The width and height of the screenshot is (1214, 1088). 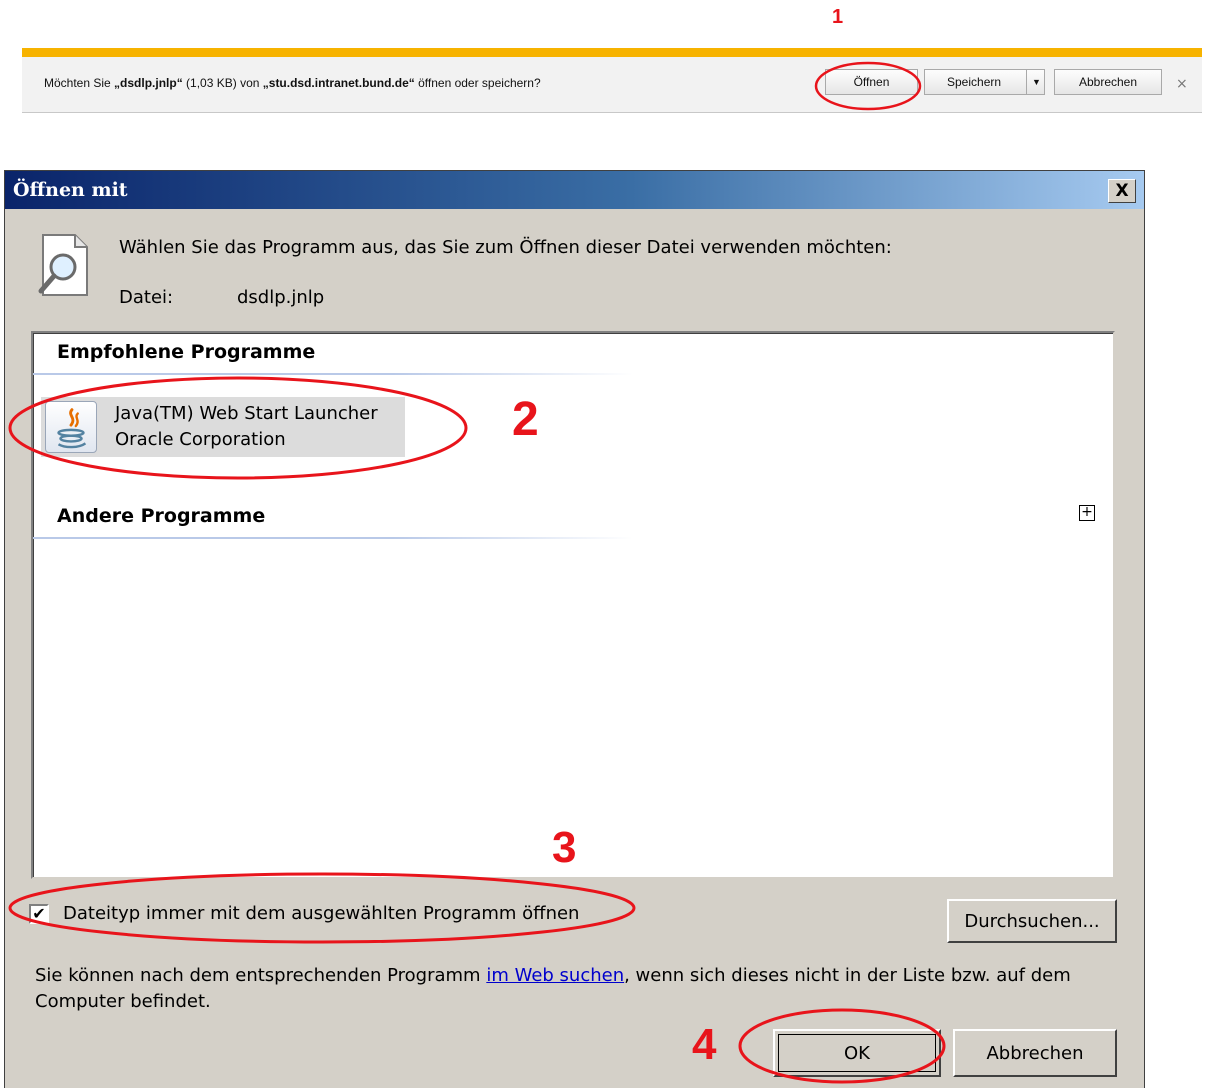 What do you see at coordinates (148, 83) in the screenshot?
I see `download-file-name: „dsdlp.jnlp“` at bounding box center [148, 83].